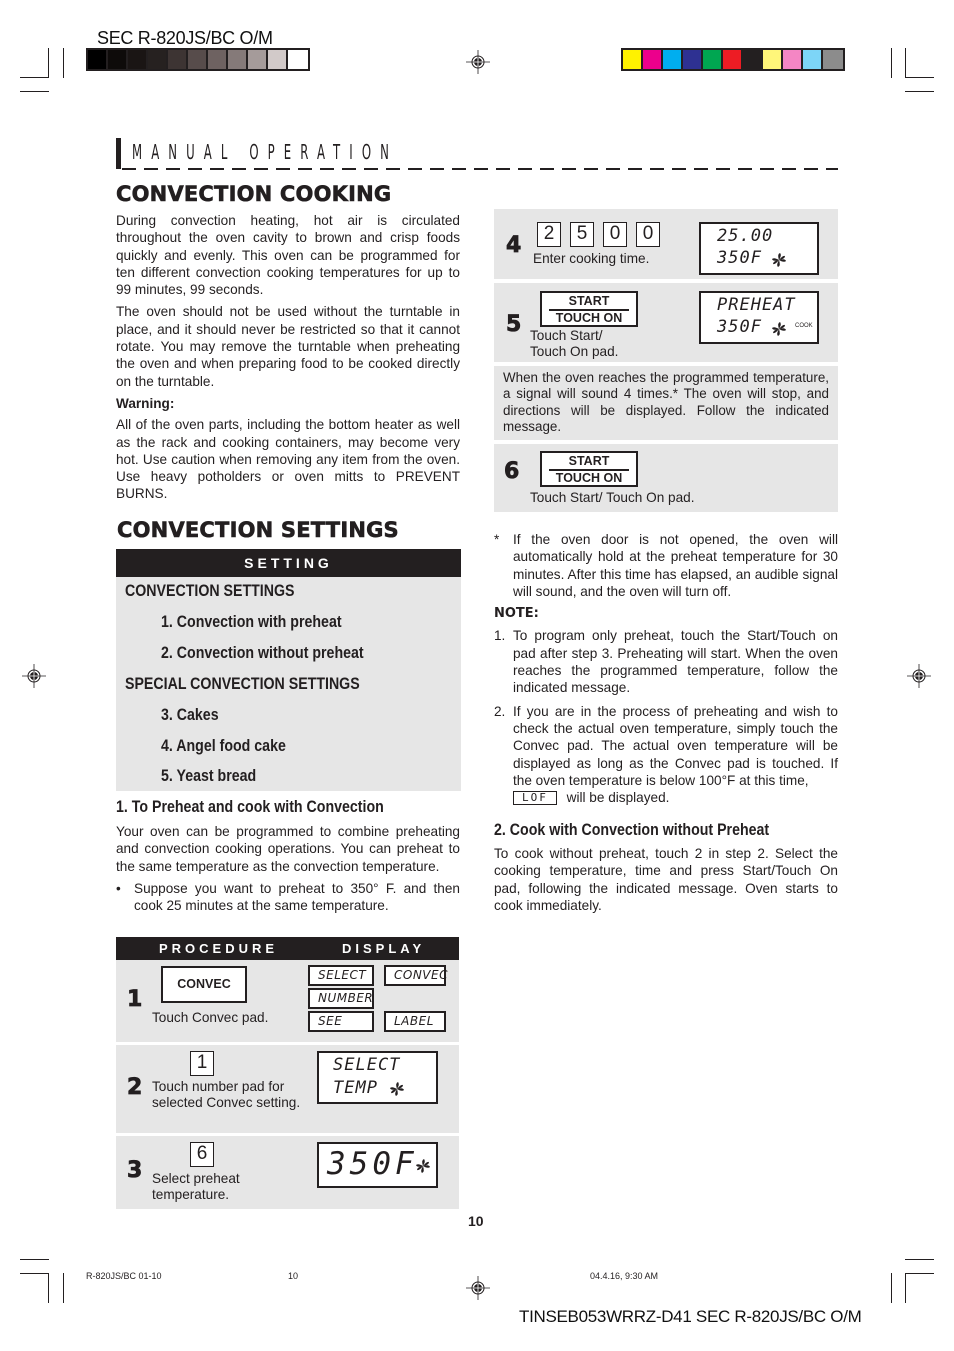 The image size is (954, 1351). Describe the element at coordinates (759, 248) in the screenshot. I see `lcd-display: 25.00 350F` at that location.